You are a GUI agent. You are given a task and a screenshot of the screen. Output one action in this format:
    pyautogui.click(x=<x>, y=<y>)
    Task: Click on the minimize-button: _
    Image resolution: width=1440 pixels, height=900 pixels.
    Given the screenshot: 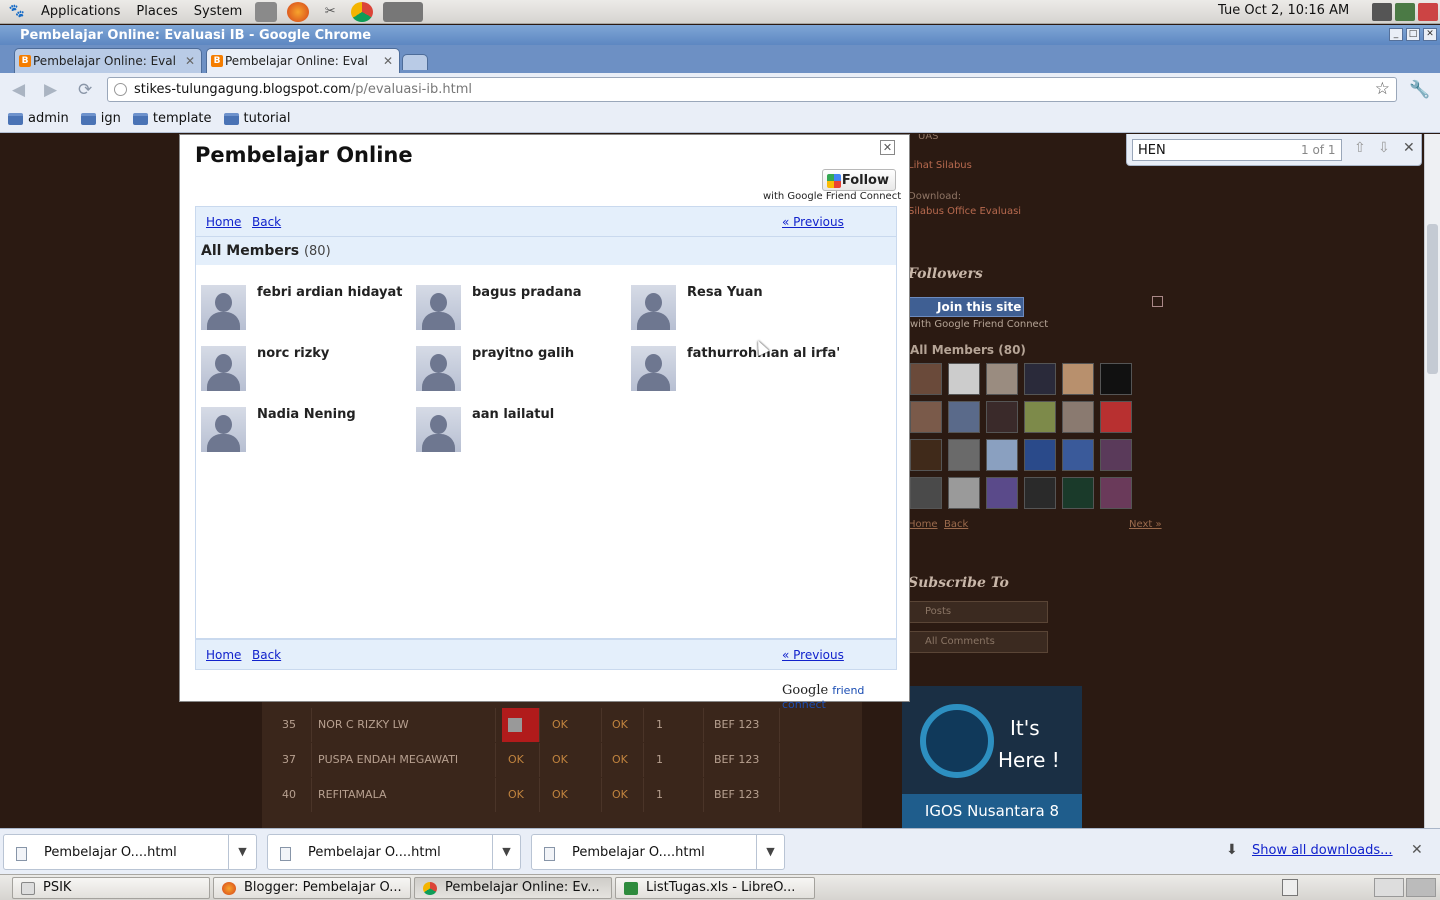 What is the action you would take?
    pyautogui.click(x=1396, y=34)
    